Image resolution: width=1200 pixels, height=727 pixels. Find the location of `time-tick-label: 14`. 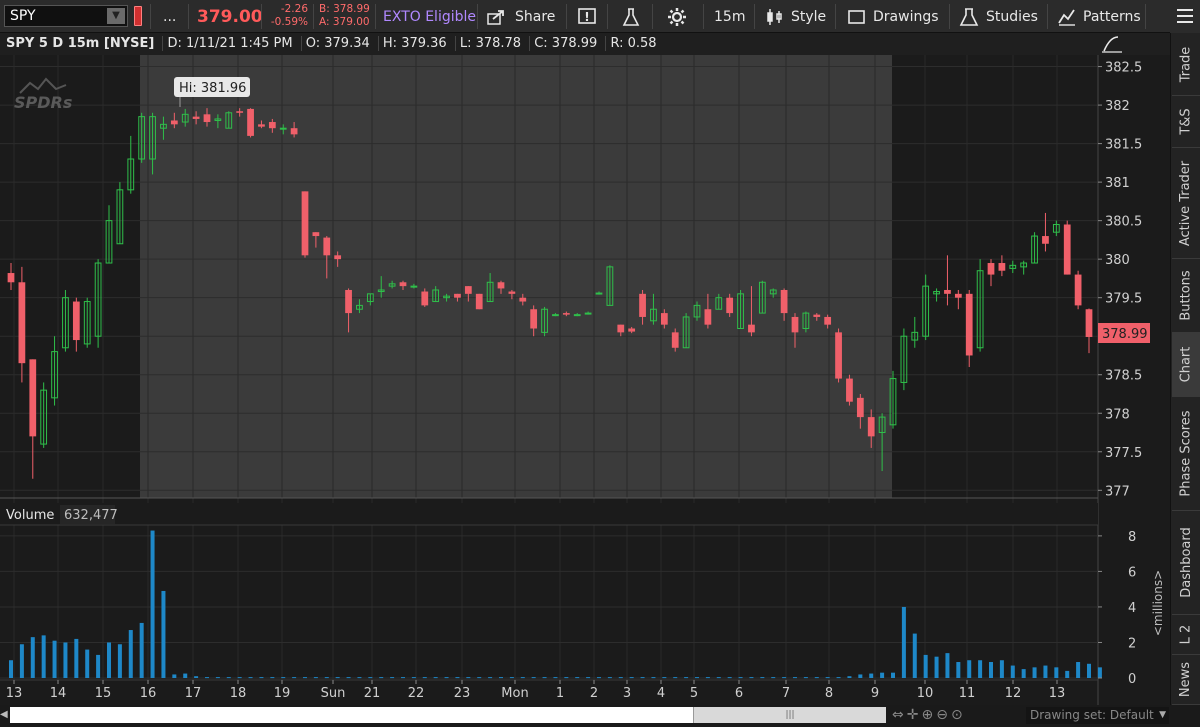

time-tick-label: 14 is located at coordinates (58, 693).